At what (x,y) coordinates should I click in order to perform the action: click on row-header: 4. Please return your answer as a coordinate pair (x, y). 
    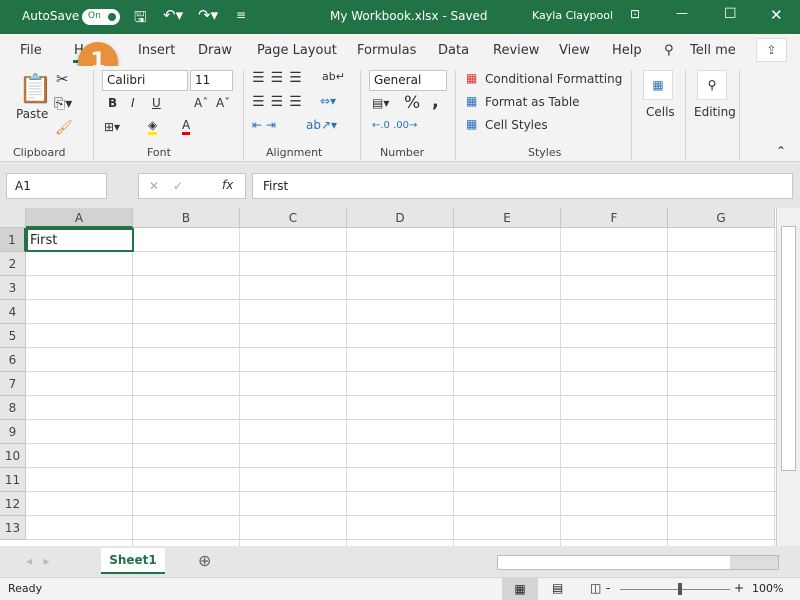
    Looking at the image, I should click on (13, 312).